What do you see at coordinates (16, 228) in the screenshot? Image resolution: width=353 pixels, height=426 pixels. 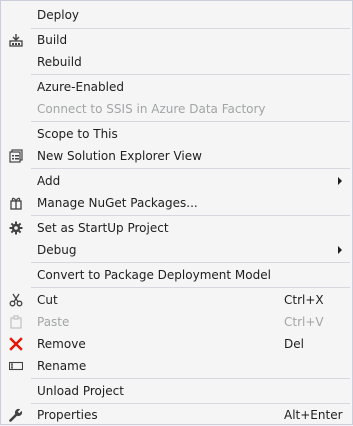 I see `gear-icon` at bounding box center [16, 228].